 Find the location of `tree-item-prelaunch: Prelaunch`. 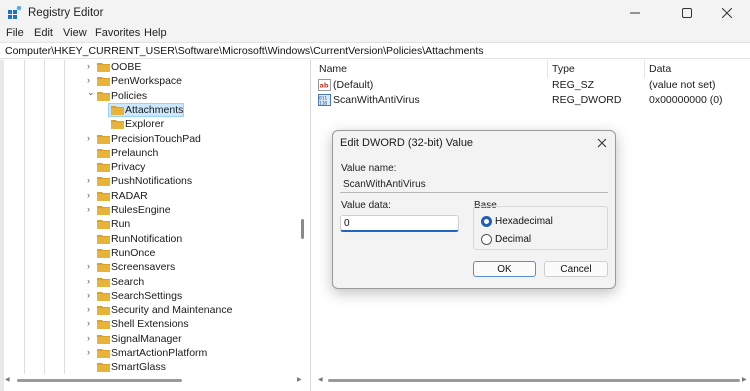

tree-item-prelaunch: Prelaunch is located at coordinates (150, 153).